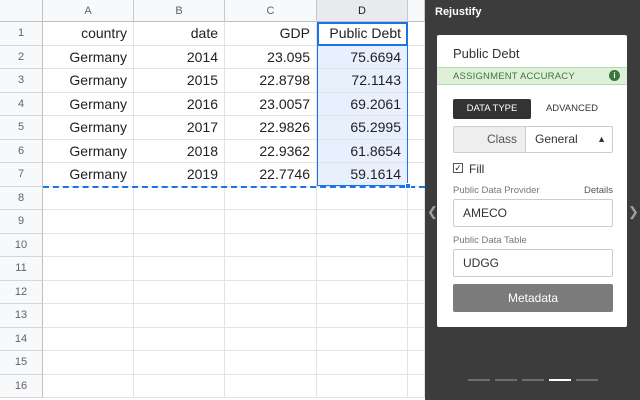 The width and height of the screenshot is (640, 400). I want to click on table-cell: 2019, so click(179, 175).